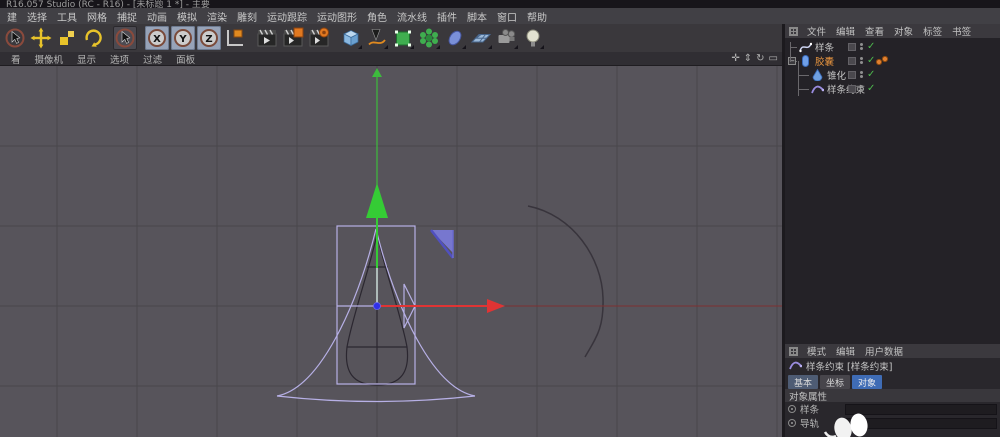  I want to click on render-view-button, so click(267, 38).